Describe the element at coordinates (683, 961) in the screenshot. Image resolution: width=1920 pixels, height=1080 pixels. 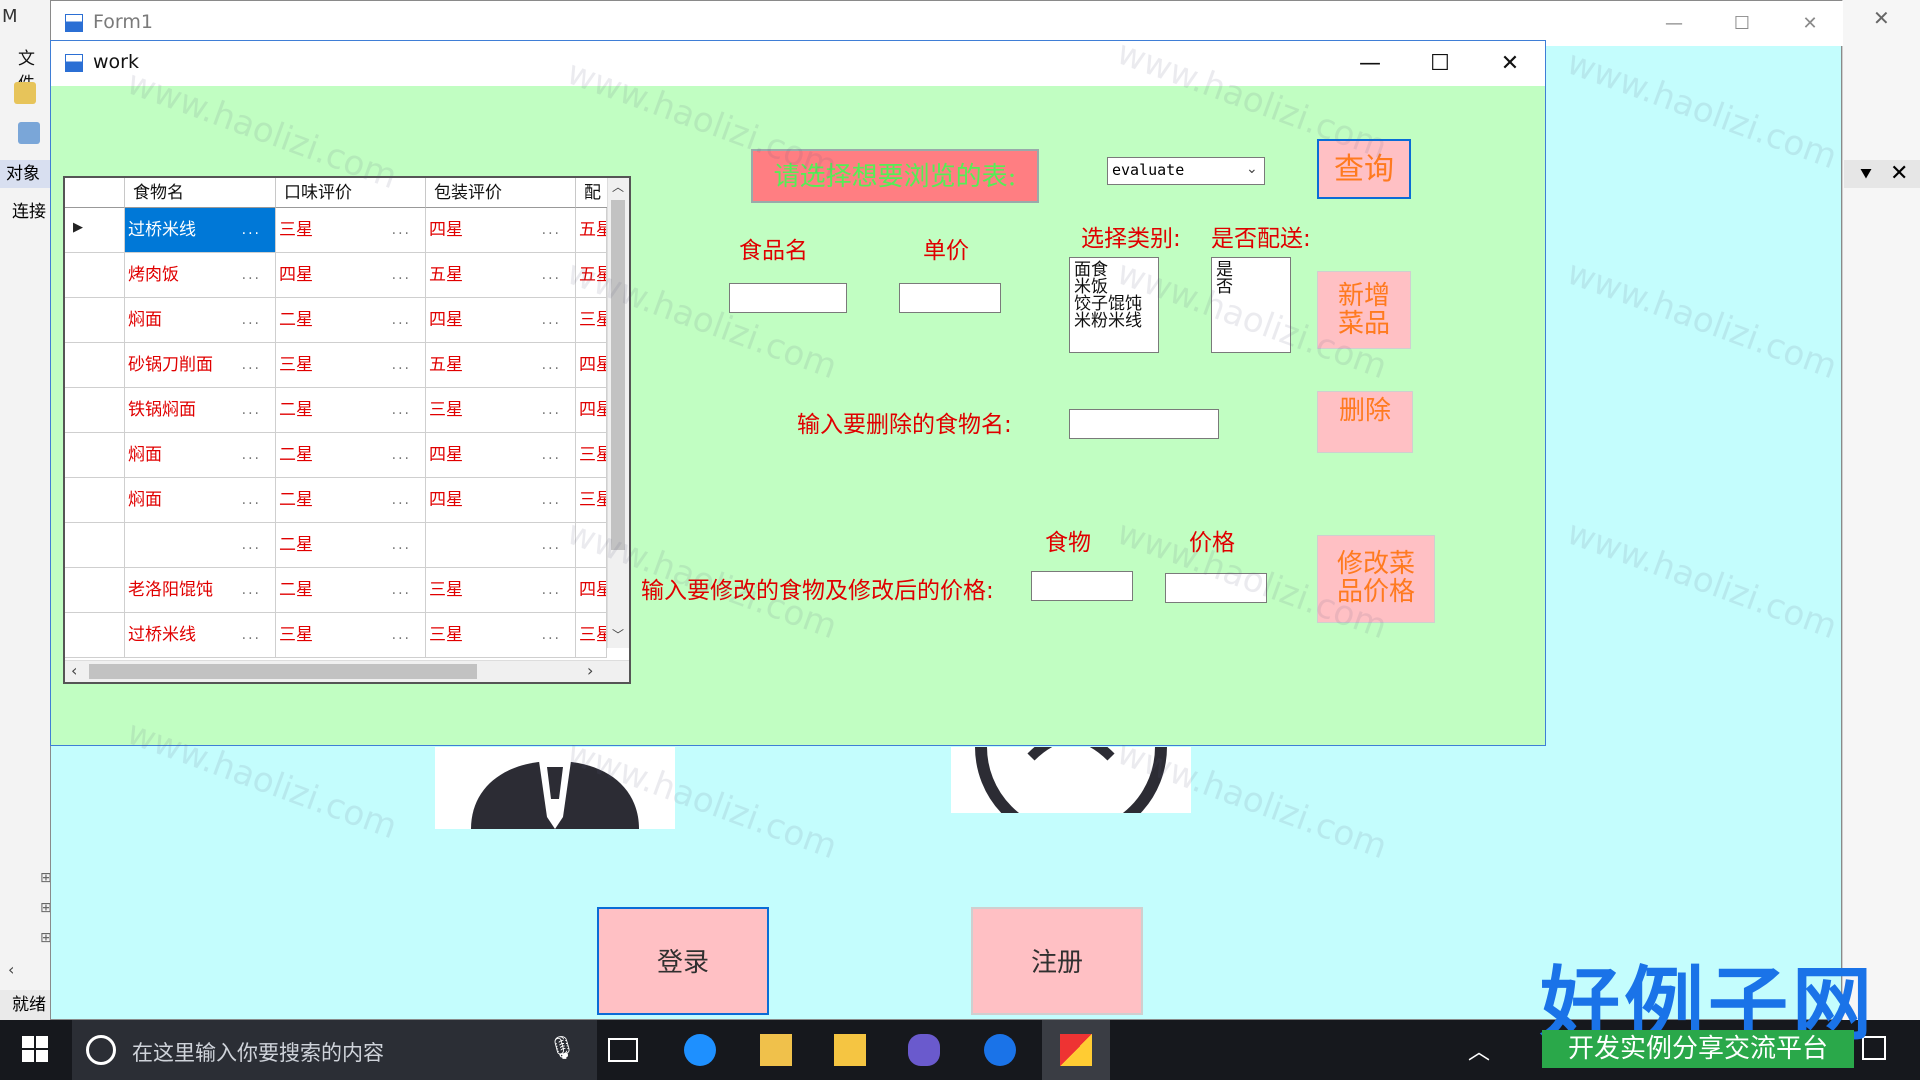
I see `login-button: 登录` at that location.